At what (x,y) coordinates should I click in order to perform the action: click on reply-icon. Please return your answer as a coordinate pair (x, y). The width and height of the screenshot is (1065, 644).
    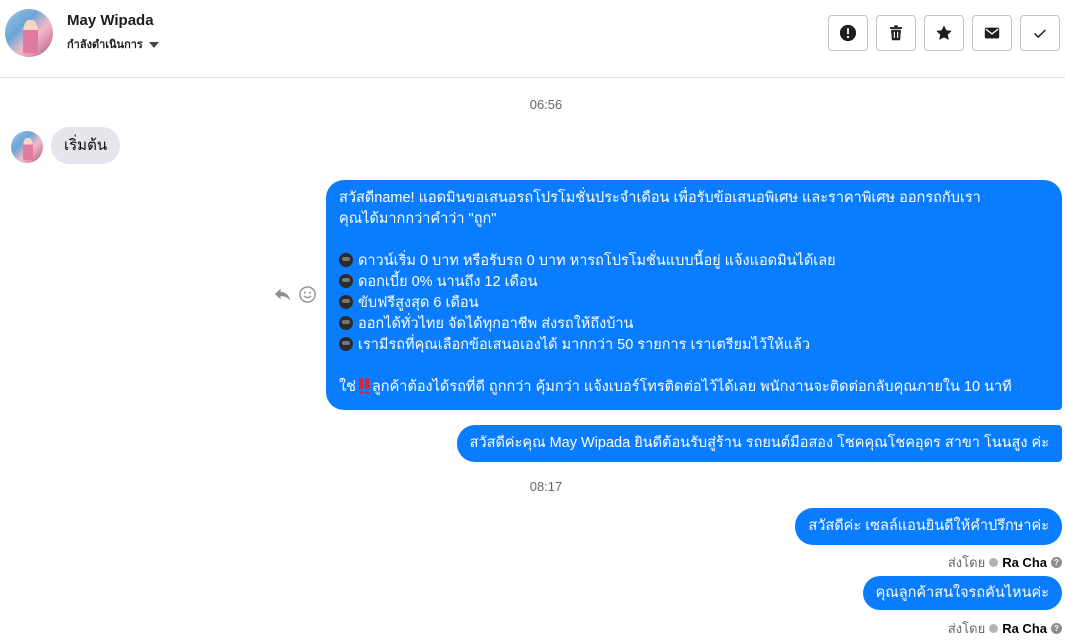
    Looking at the image, I should click on (282, 294).